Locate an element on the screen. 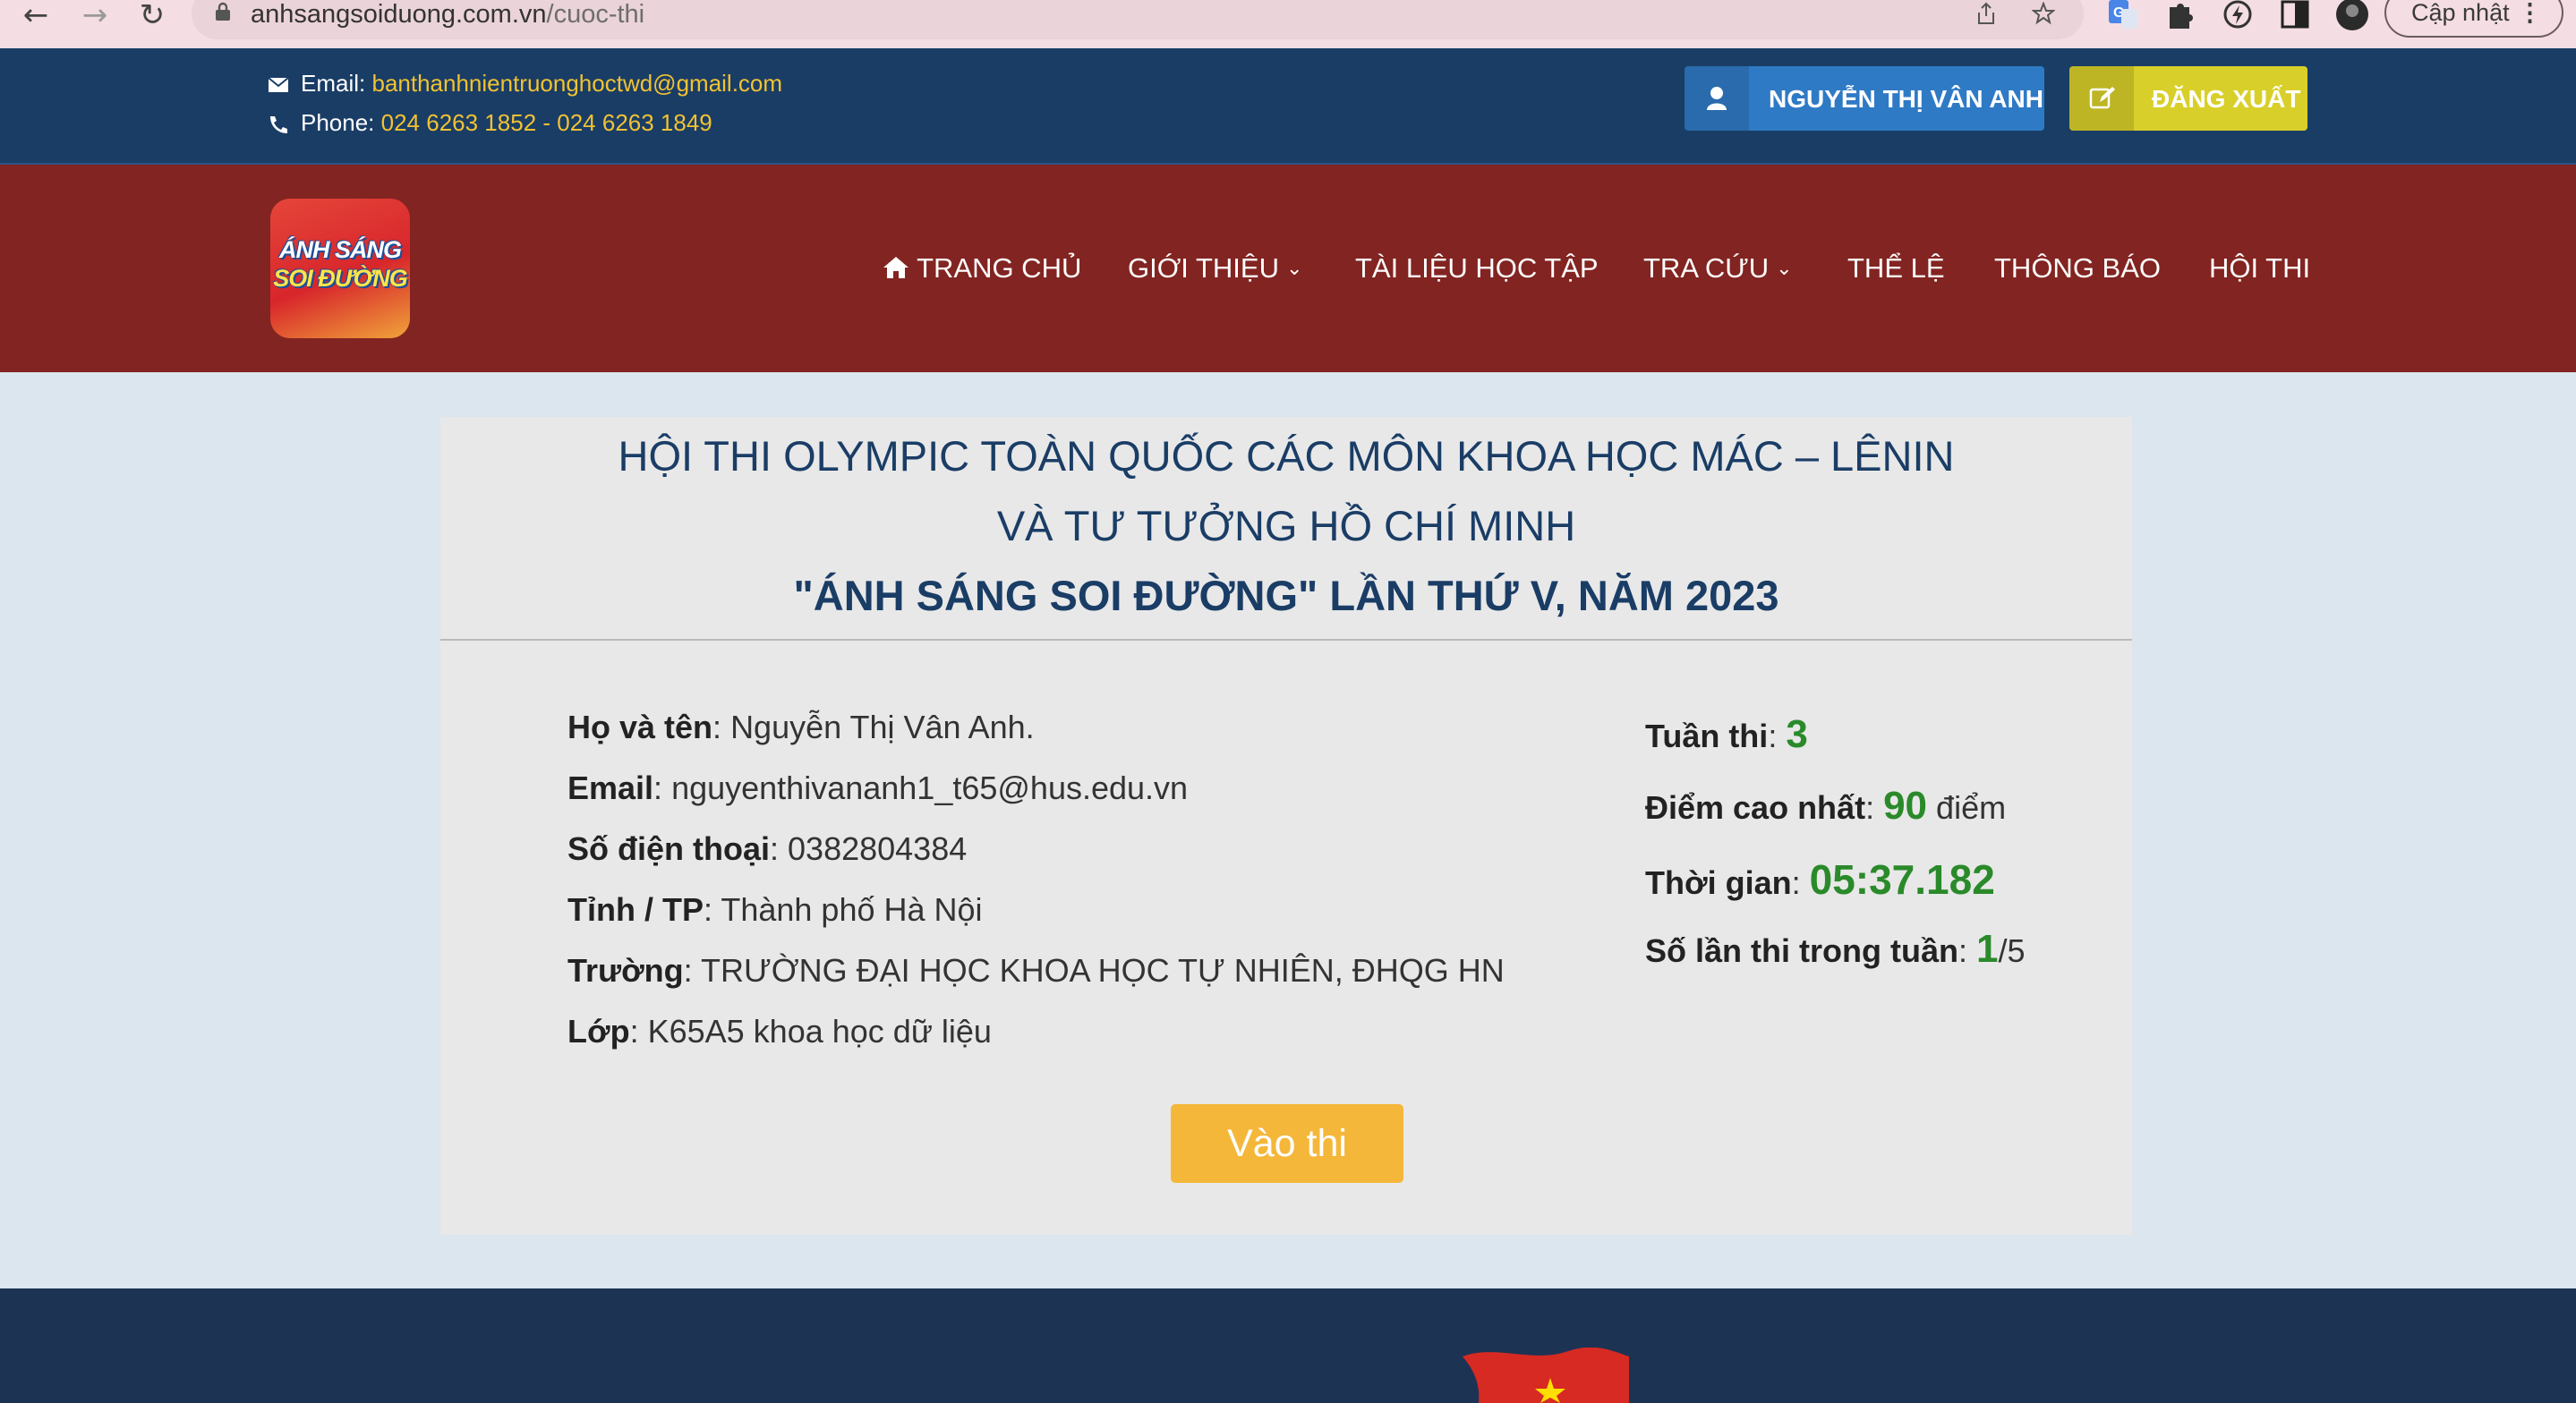 The image size is (2576, 1403). contact-phone: Phone: 024 6263 1852 - 024 6263 1849 is located at coordinates (489, 123).